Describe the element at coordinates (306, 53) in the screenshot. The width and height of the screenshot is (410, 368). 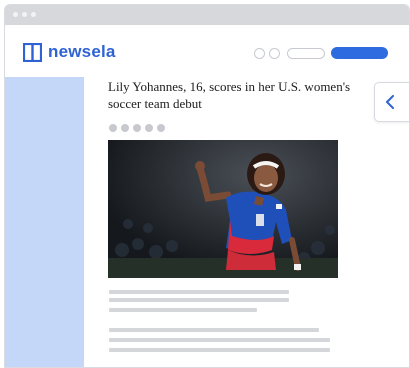
I see `header-placeholder-pill` at that location.